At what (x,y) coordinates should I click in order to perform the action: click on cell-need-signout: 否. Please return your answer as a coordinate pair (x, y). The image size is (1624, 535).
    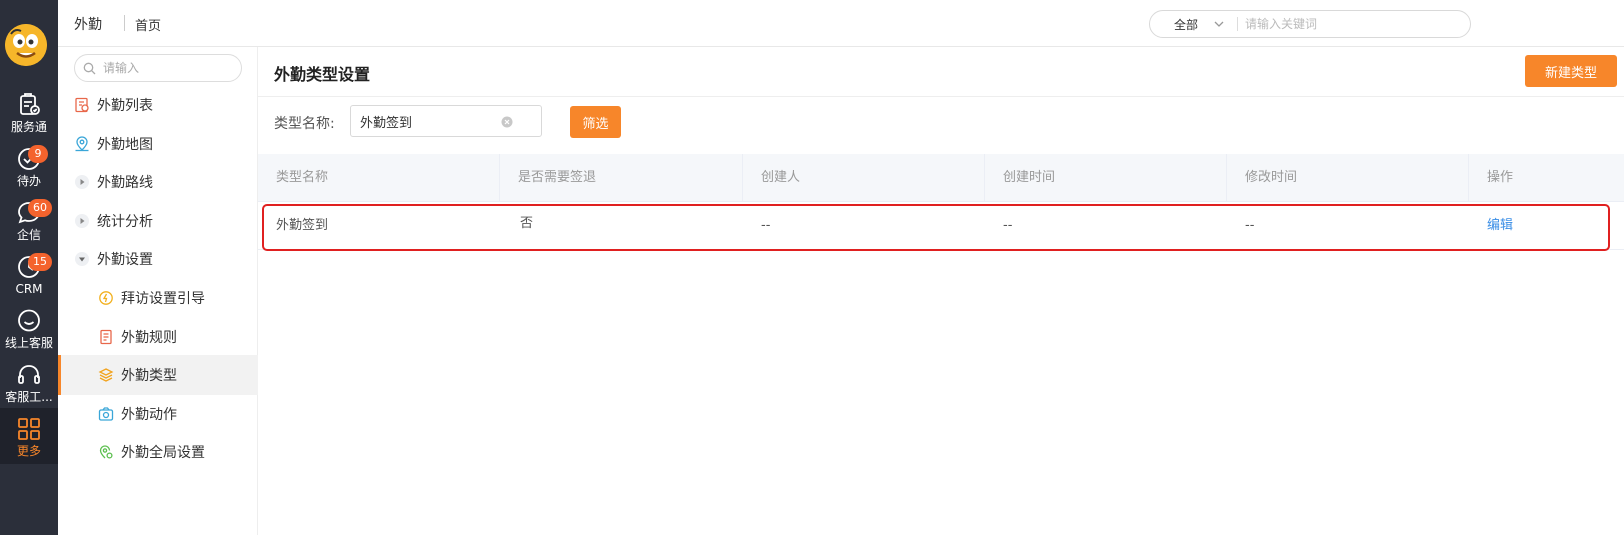
    Looking at the image, I should click on (527, 223).